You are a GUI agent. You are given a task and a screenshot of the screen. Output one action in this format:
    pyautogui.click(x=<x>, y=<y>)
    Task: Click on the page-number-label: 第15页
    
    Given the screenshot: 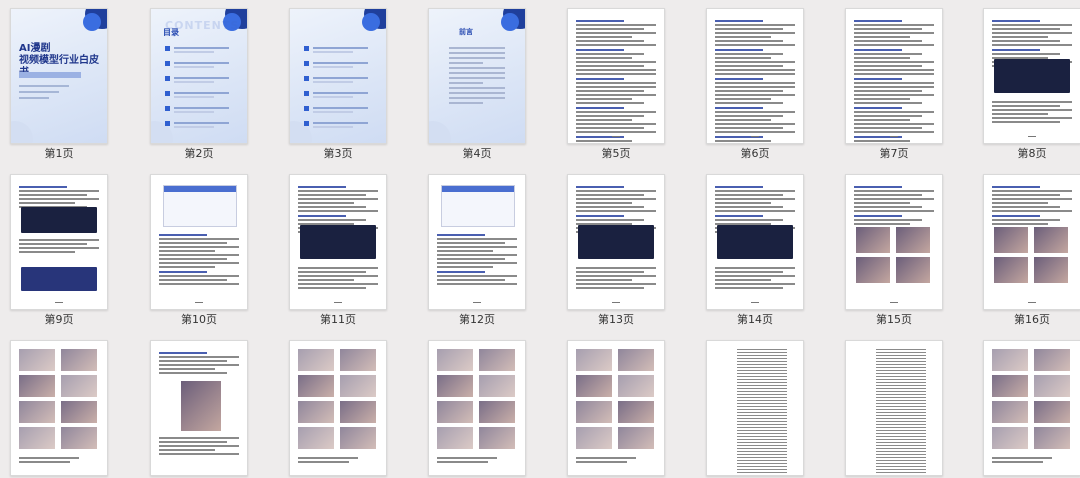 What is the action you would take?
    pyautogui.click(x=894, y=319)
    